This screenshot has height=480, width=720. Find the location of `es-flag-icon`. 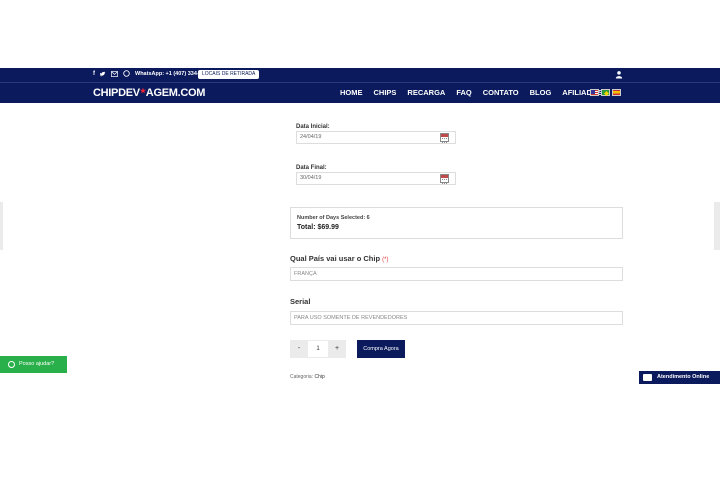

es-flag-icon is located at coordinates (616, 92).